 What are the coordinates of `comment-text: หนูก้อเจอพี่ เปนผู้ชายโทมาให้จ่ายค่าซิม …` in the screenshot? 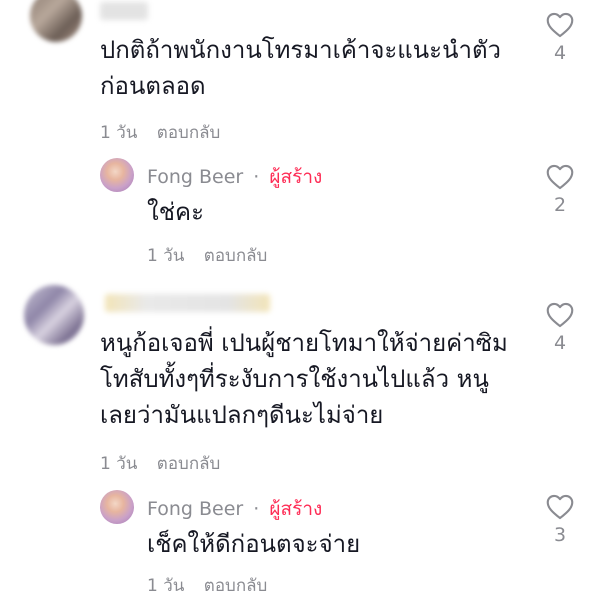 It's located at (320, 379).